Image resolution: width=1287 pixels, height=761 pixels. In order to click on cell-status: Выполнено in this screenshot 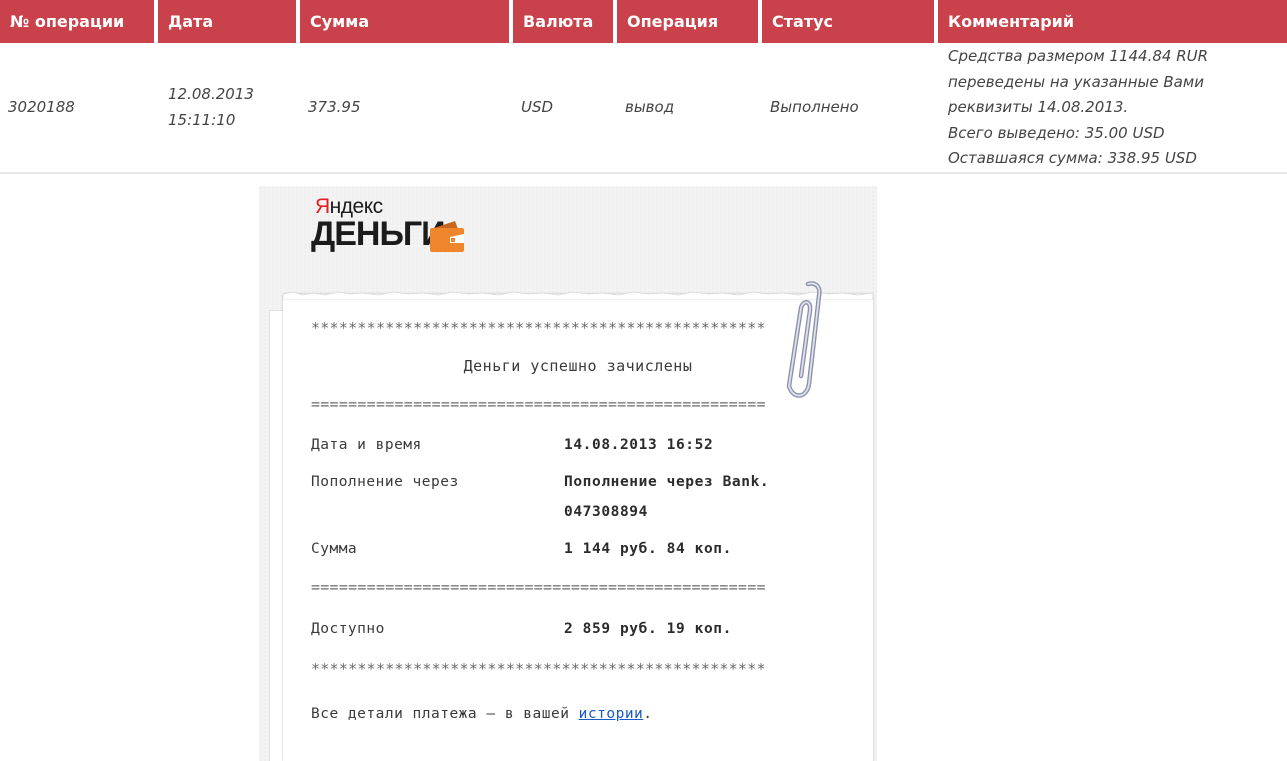, I will do `click(850, 108)`.